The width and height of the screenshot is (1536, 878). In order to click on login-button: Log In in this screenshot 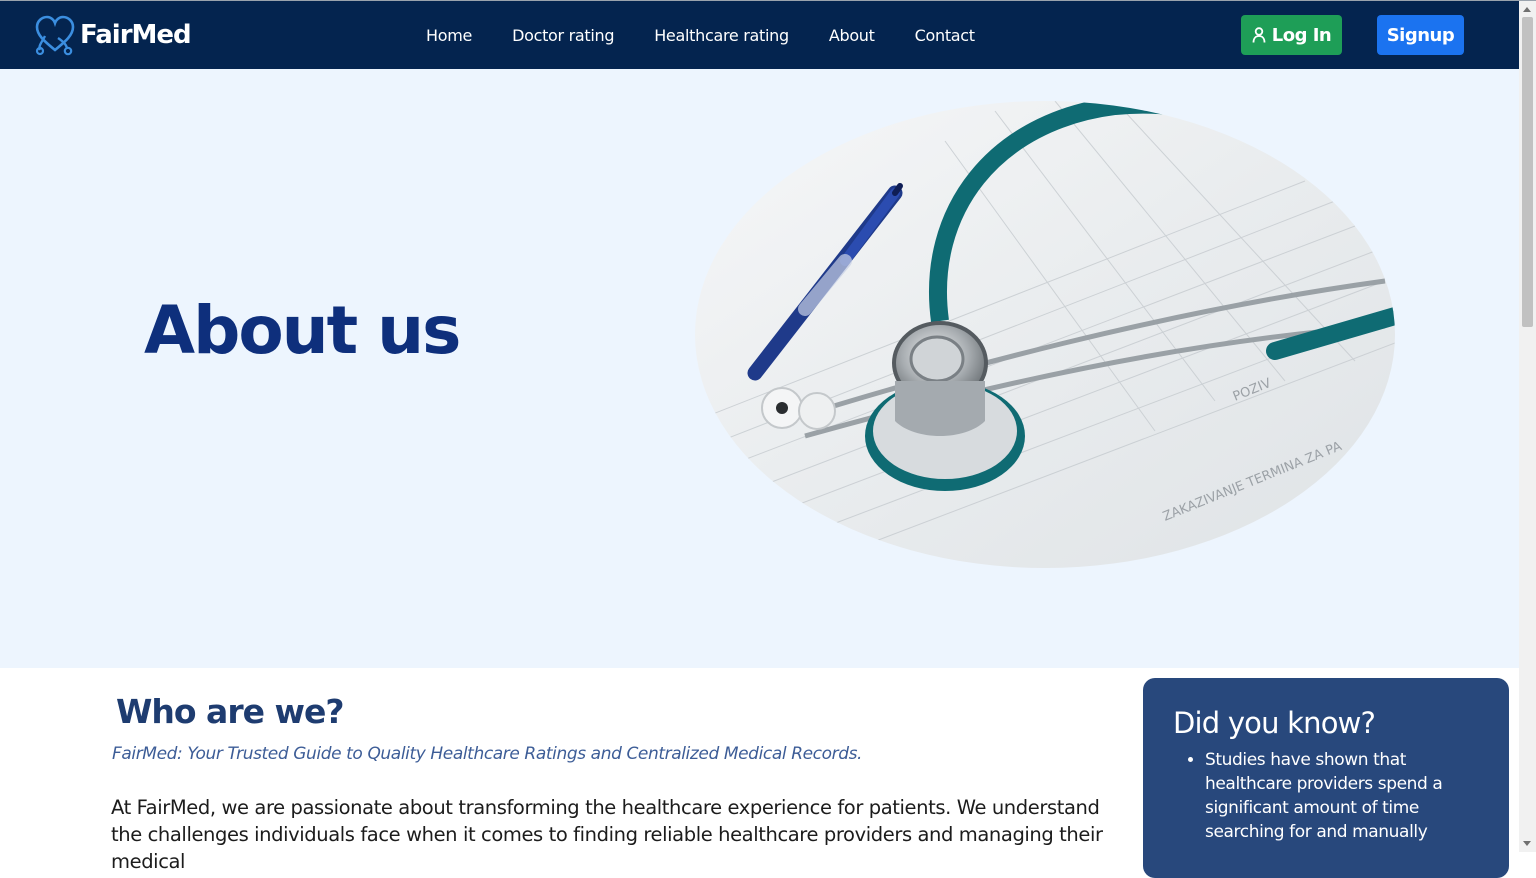, I will do `click(1291, 35)`.